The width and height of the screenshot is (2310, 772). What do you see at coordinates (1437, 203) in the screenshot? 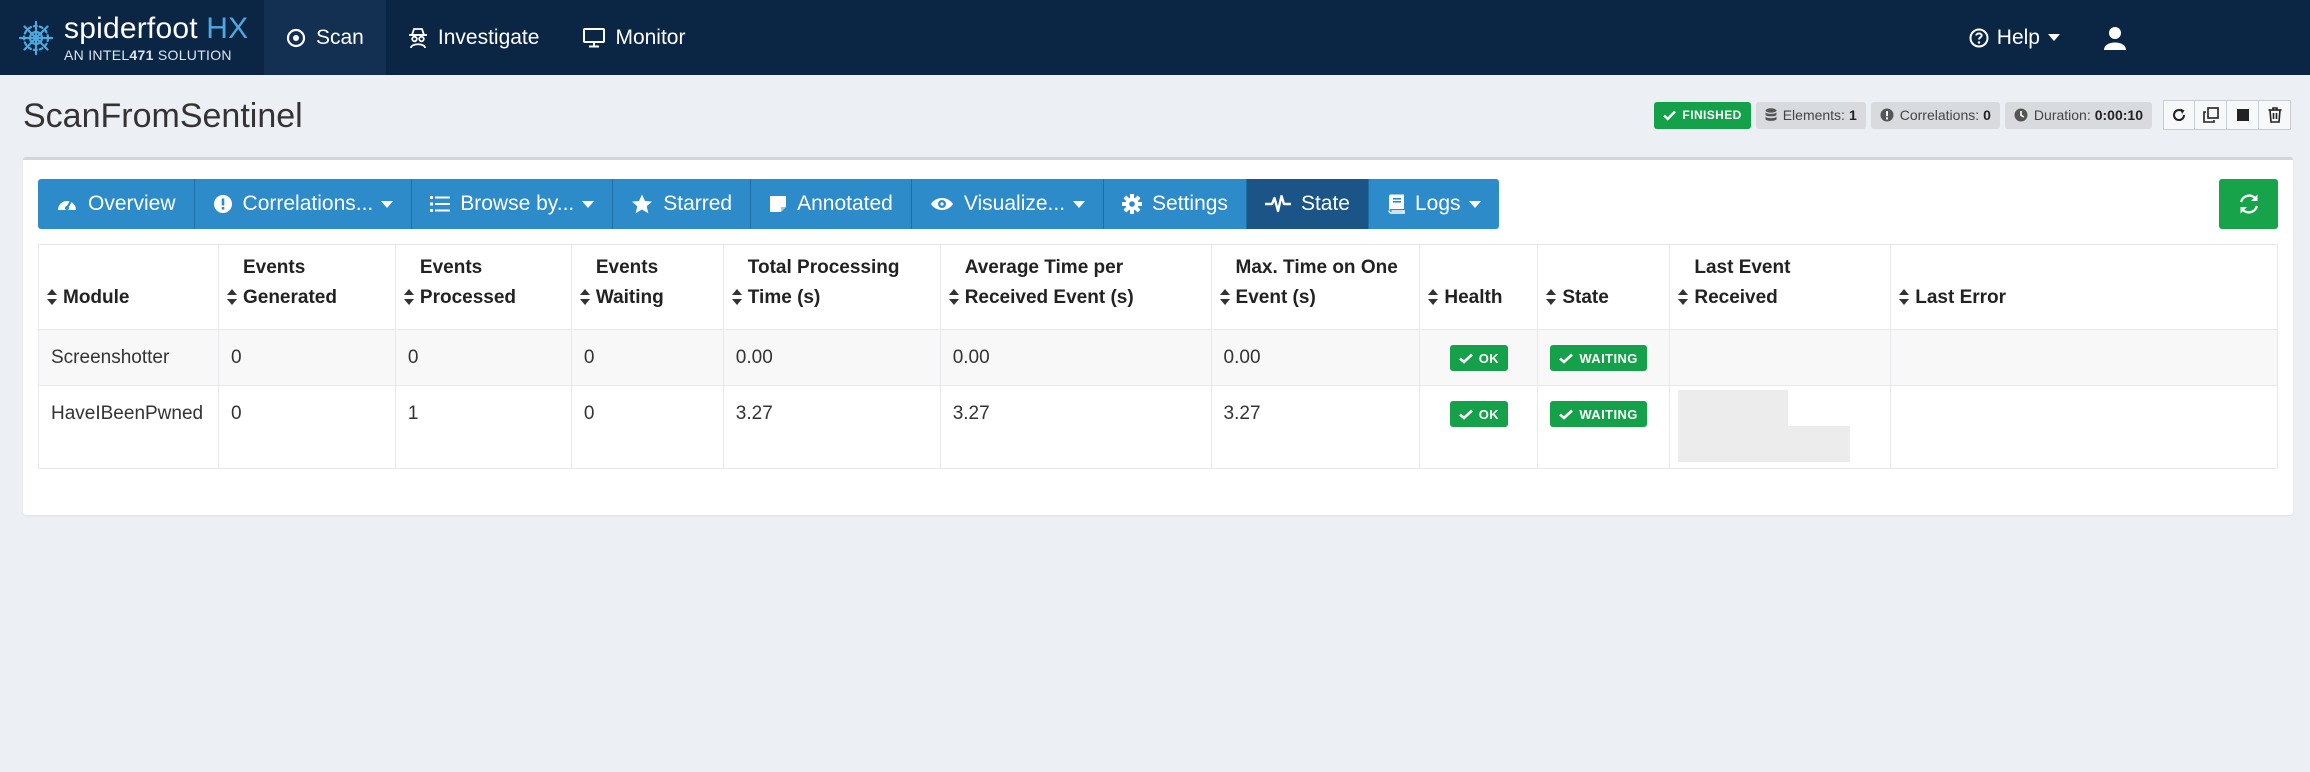
I see `tab-logs-label: Logs` at bounding box center [1437, 203].